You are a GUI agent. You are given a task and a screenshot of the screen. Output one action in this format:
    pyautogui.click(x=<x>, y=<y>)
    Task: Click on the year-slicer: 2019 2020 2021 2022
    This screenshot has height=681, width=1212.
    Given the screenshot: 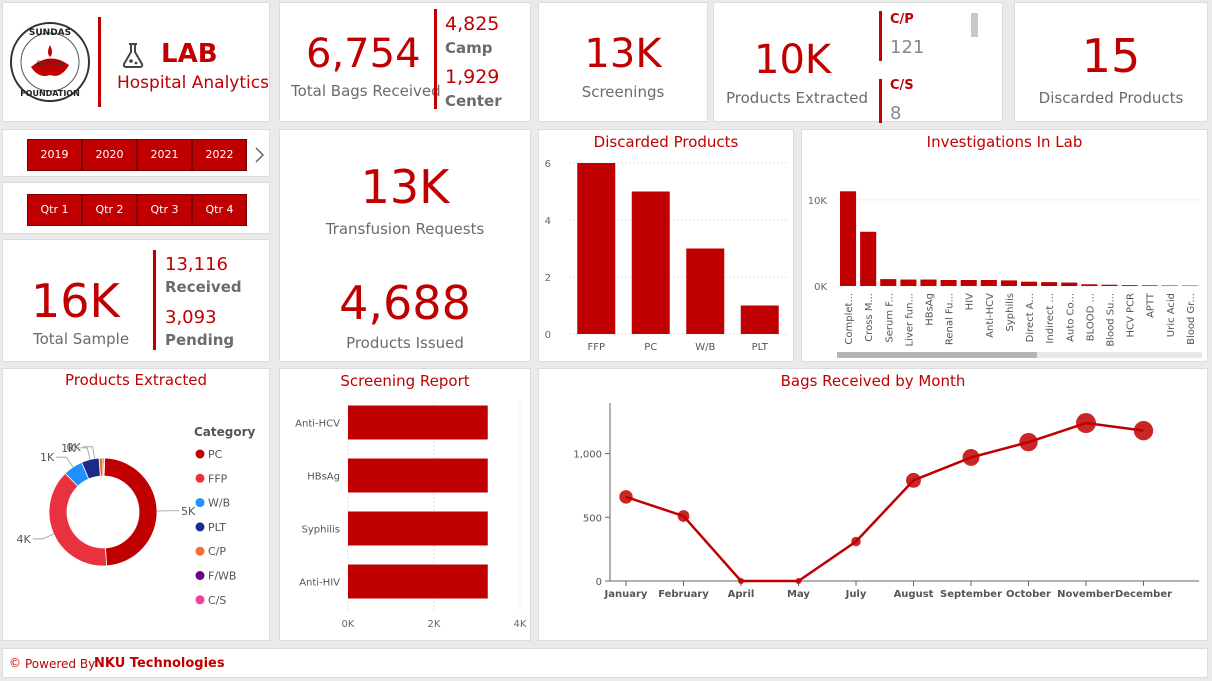 What is the action you would take?
    pyautogui.click(x=136, y=153)
    